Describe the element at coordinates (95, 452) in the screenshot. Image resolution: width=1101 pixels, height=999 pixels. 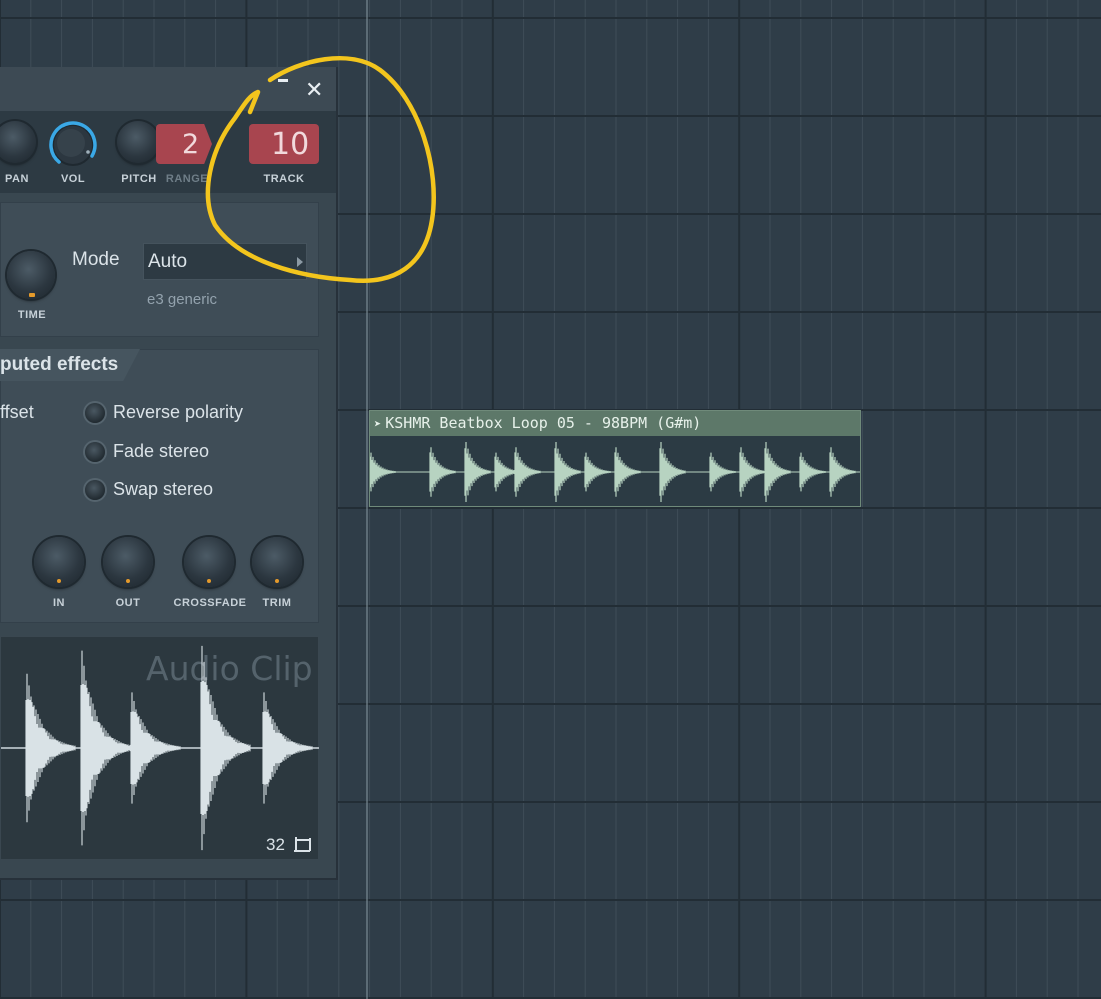
I see `fade-stereo-radio` at that location.